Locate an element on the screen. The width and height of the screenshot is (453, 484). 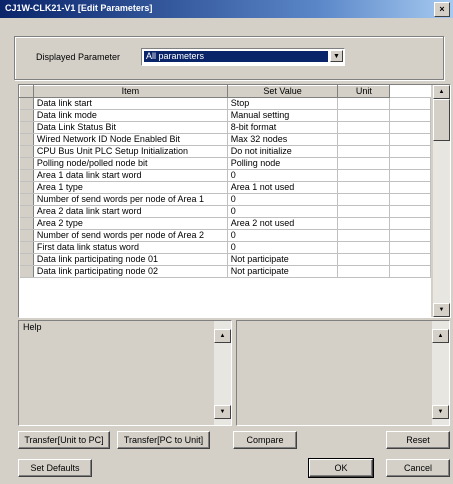
item-cell: Polling node/polled node bit is located at coordinates (130, 163).